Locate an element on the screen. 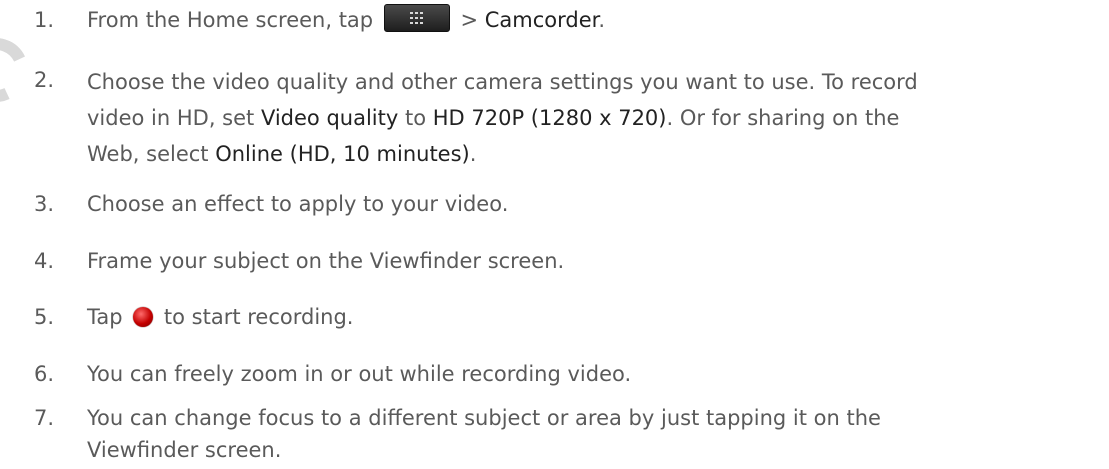  step-line-2-mid: to is located at coordinates (415, 118).